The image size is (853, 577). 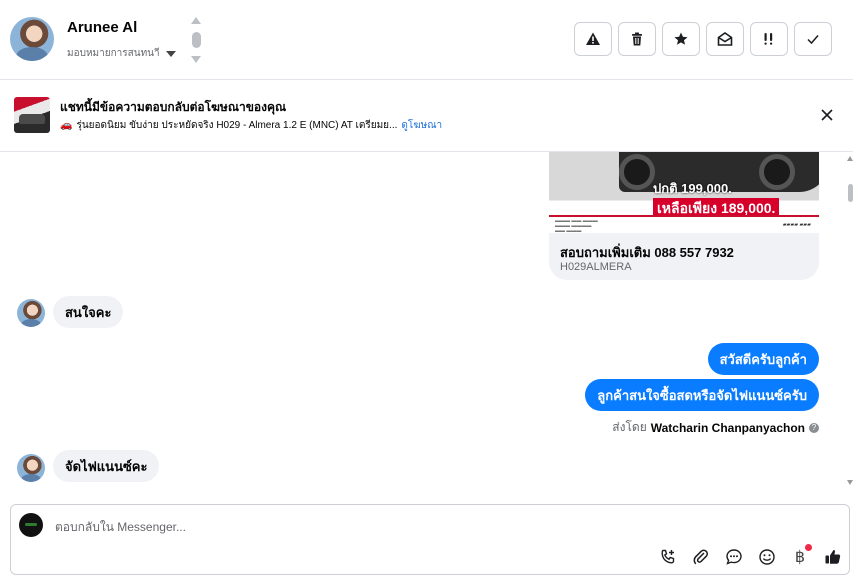 What do you see at coordinates (808, 547) in the screenshot?
I see `notification-dot` at bounding box center [808, 547].